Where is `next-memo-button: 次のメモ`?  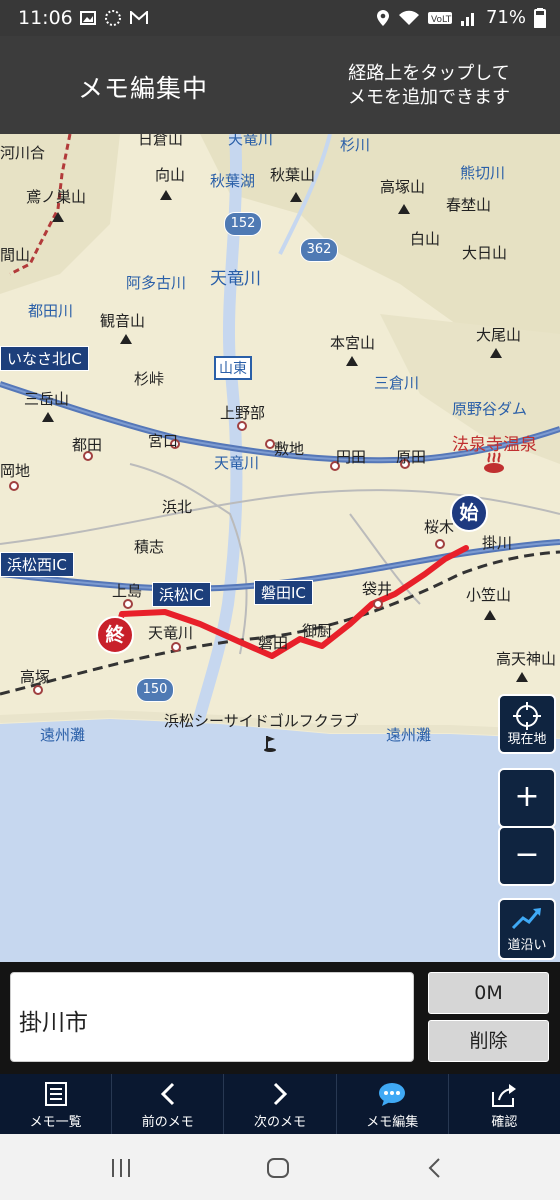
next-memo-button: 次のメモ is located at coordinates (280, 1104).